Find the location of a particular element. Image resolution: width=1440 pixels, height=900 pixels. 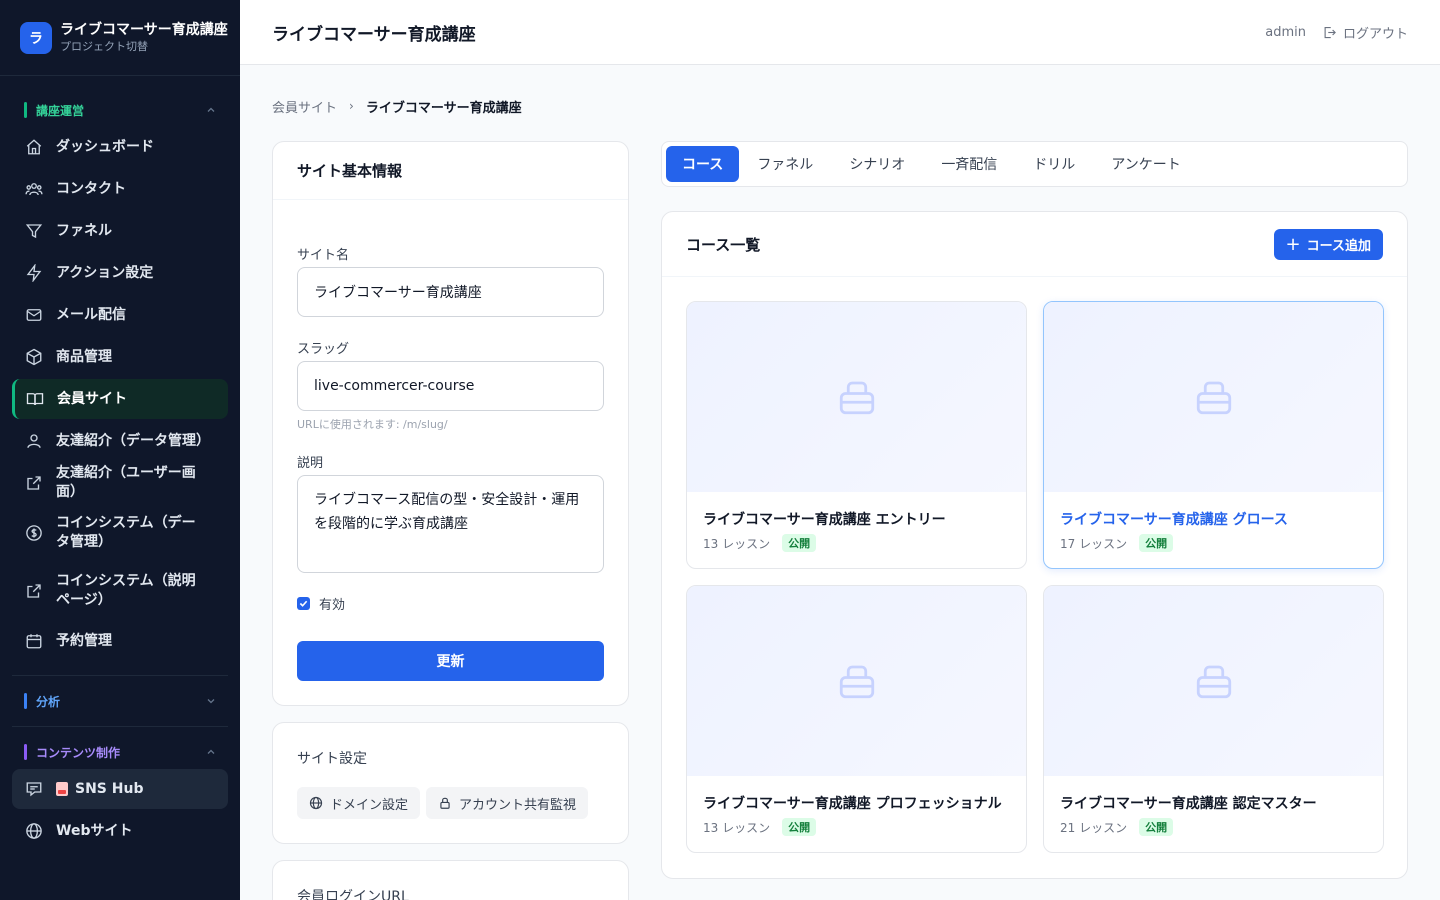

content-tabs: コース ファネル シナリオ 一斉配信 ドリル アンケート is located at coordinates (1034, 164).